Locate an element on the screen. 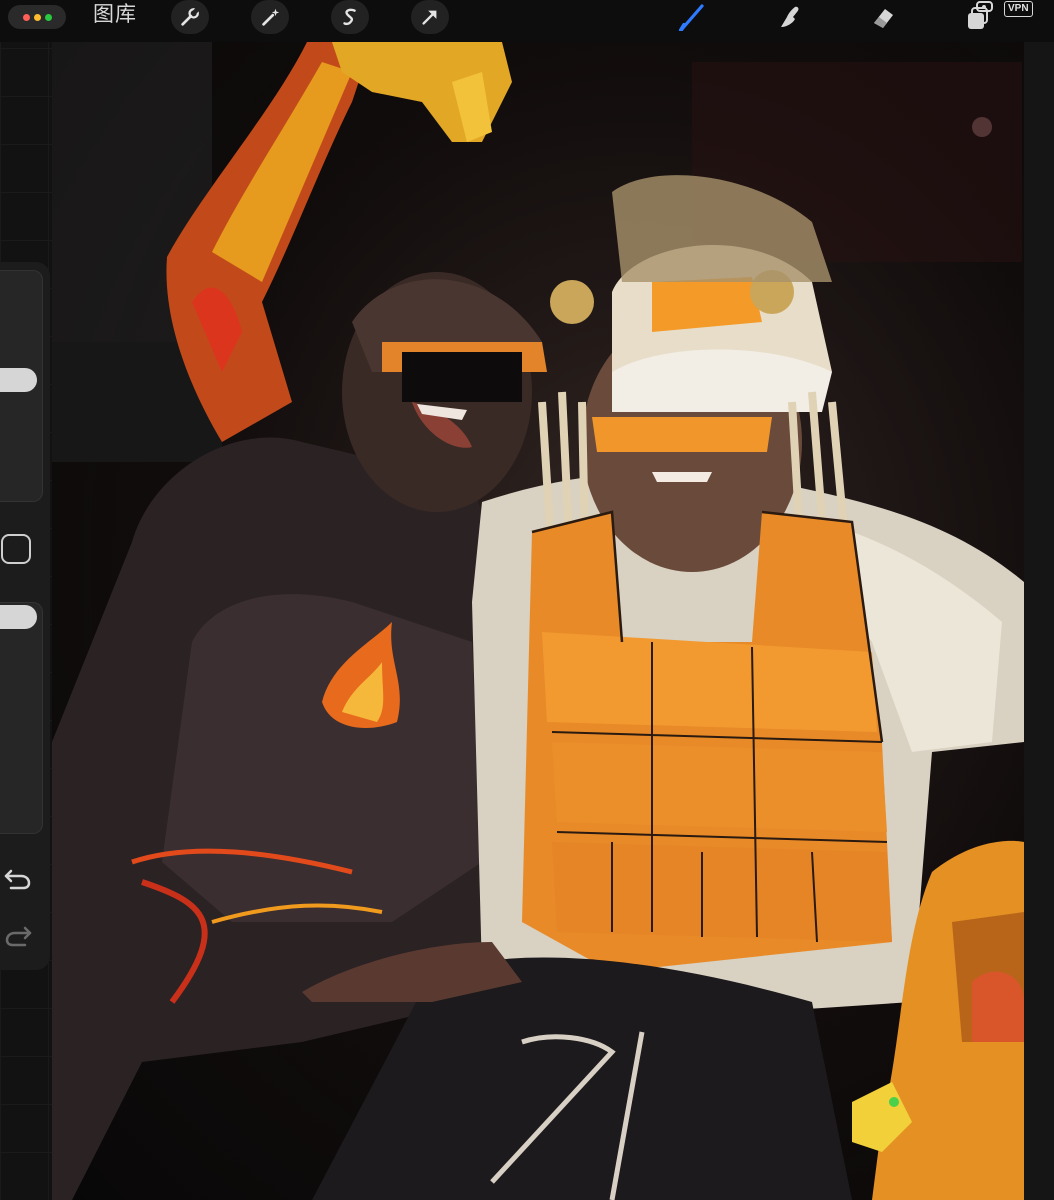  modify-button is located at coordinates (16, 549).